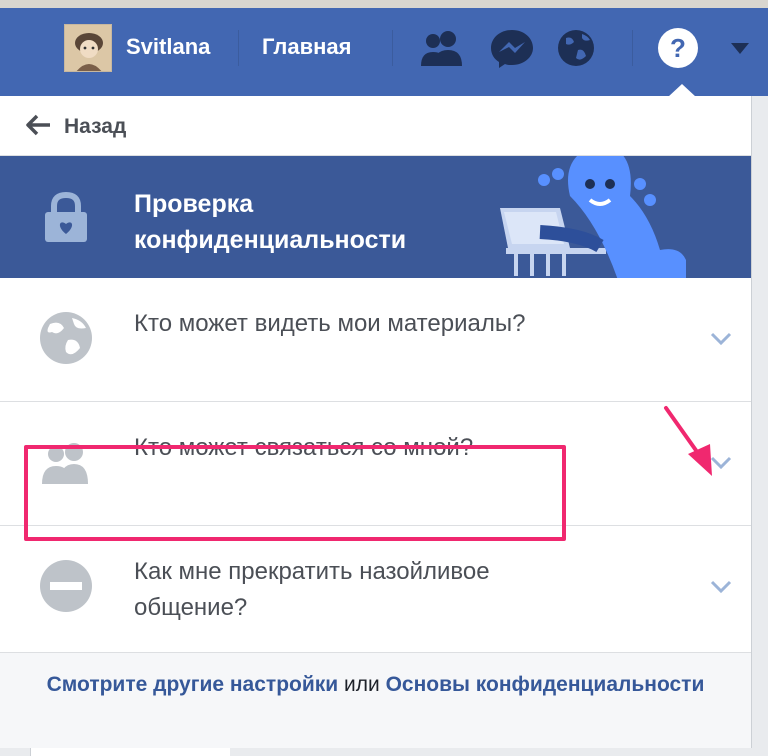  What do you see at coordinates (306, 47) in the screenshot?
I see `home-link: Главная` at bounding box center [306, 47].